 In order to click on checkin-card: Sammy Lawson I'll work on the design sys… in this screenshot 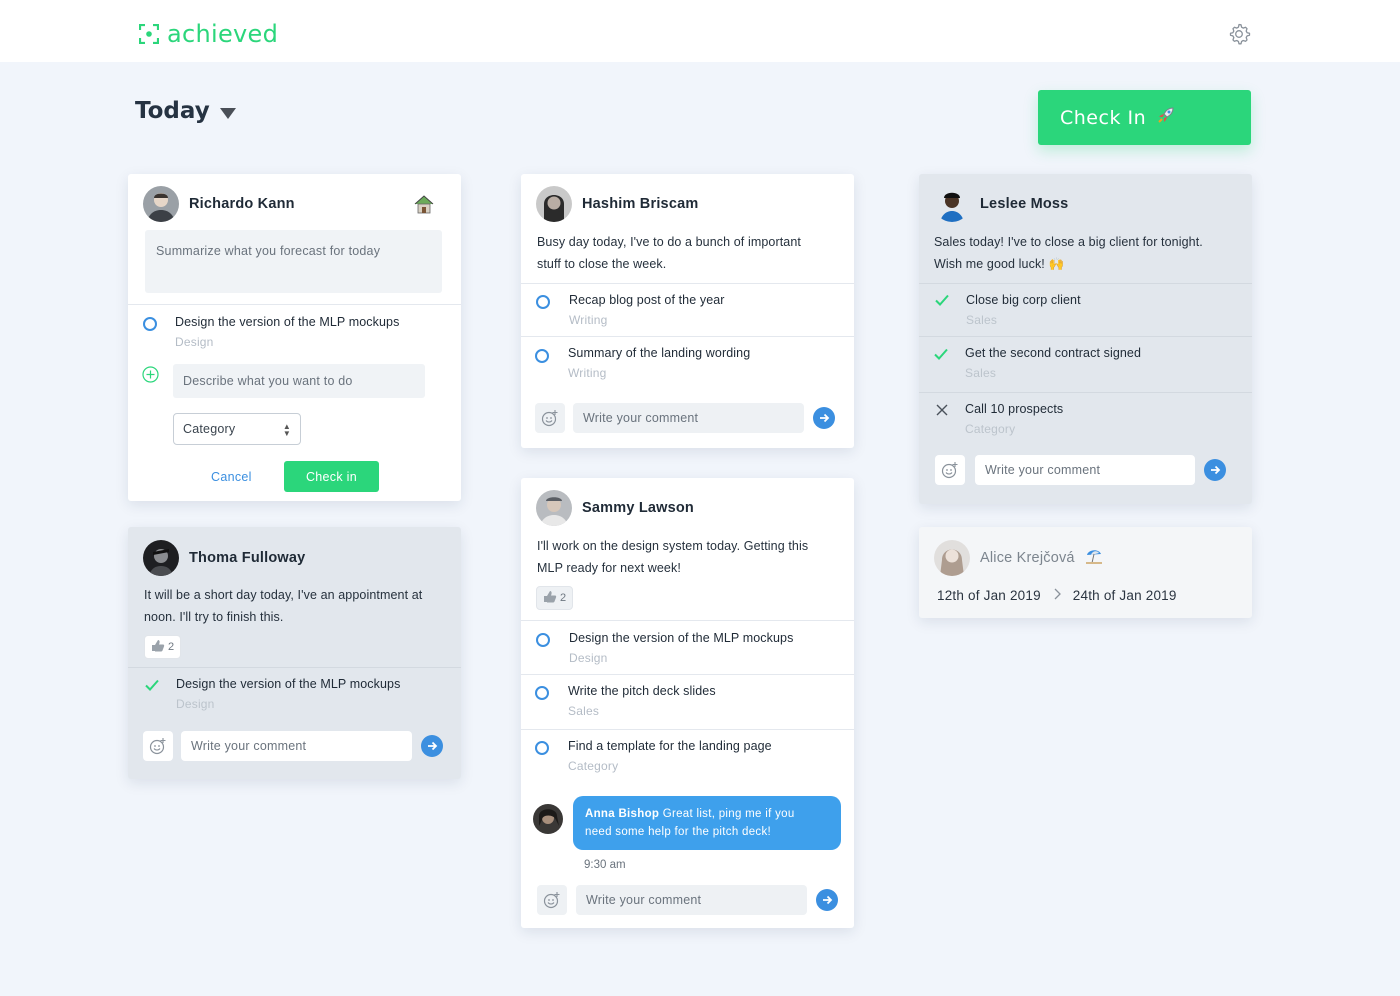, I will do `click(687, 703)`.